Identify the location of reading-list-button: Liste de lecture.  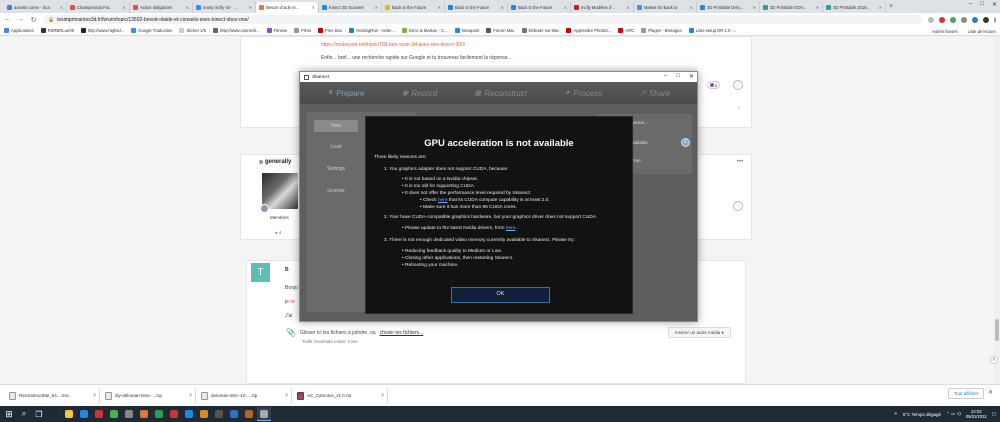
(982, 31).